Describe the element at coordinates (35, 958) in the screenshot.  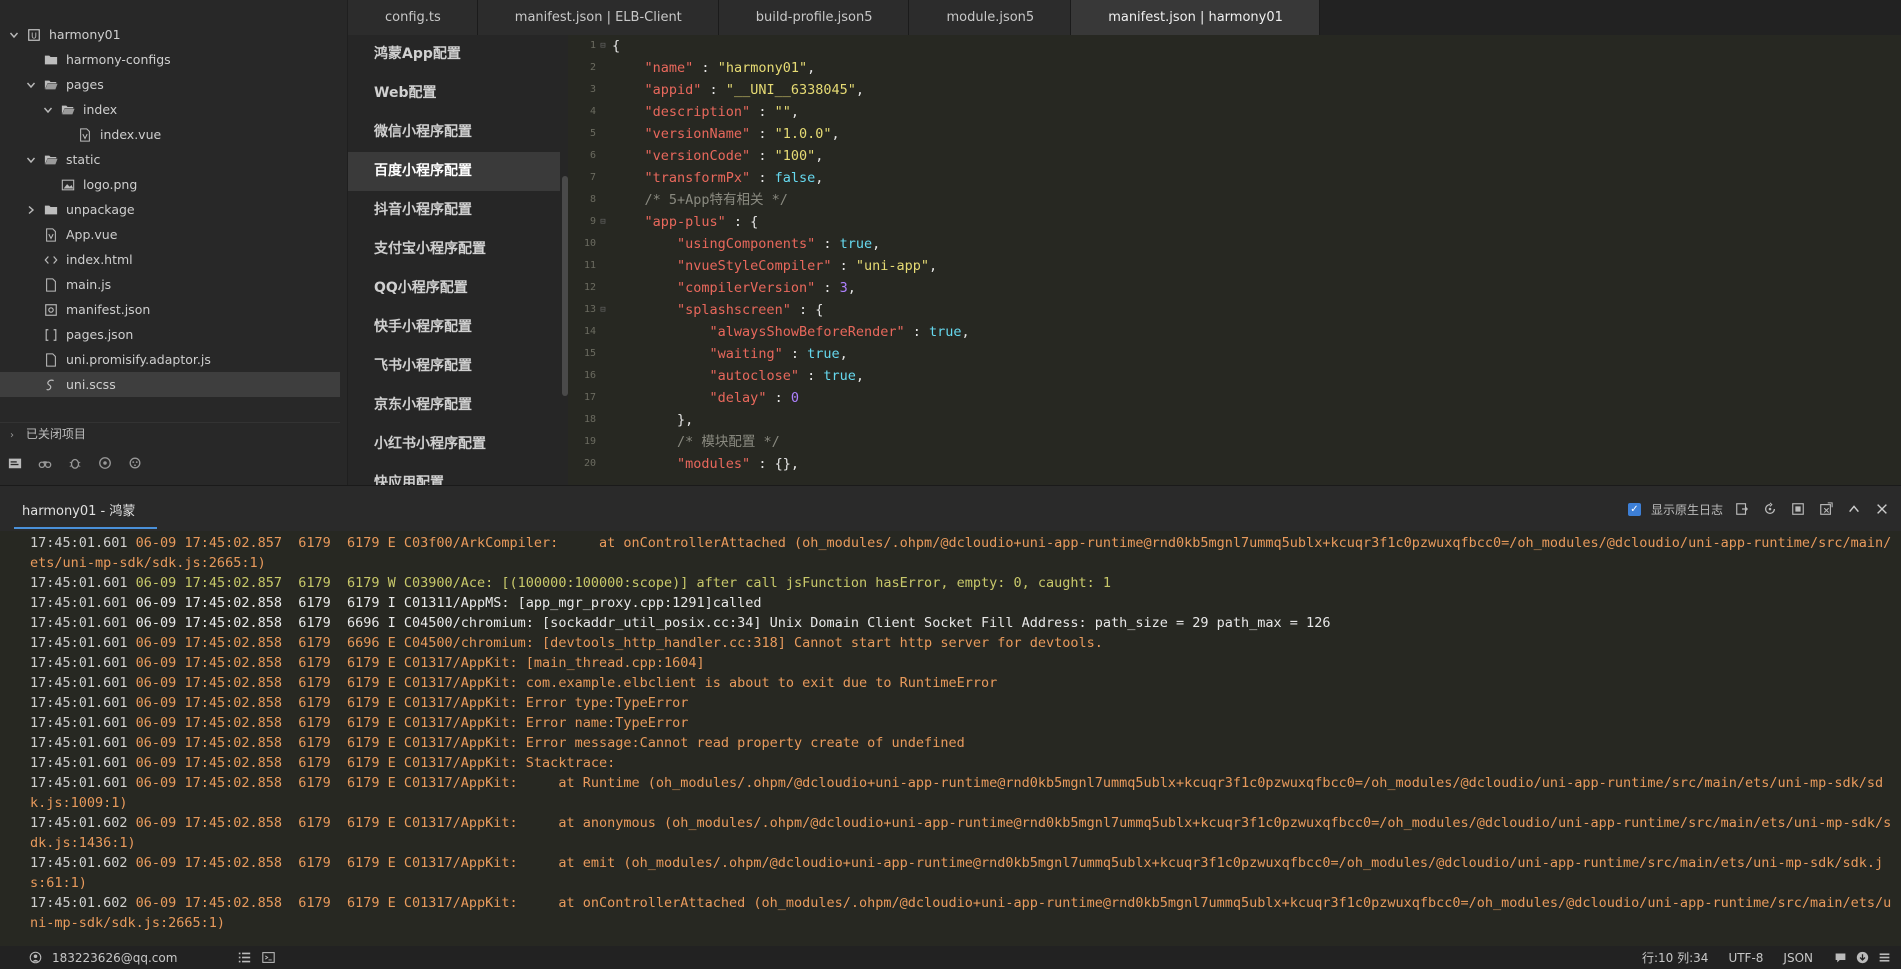
I see `user-icon` at that location.